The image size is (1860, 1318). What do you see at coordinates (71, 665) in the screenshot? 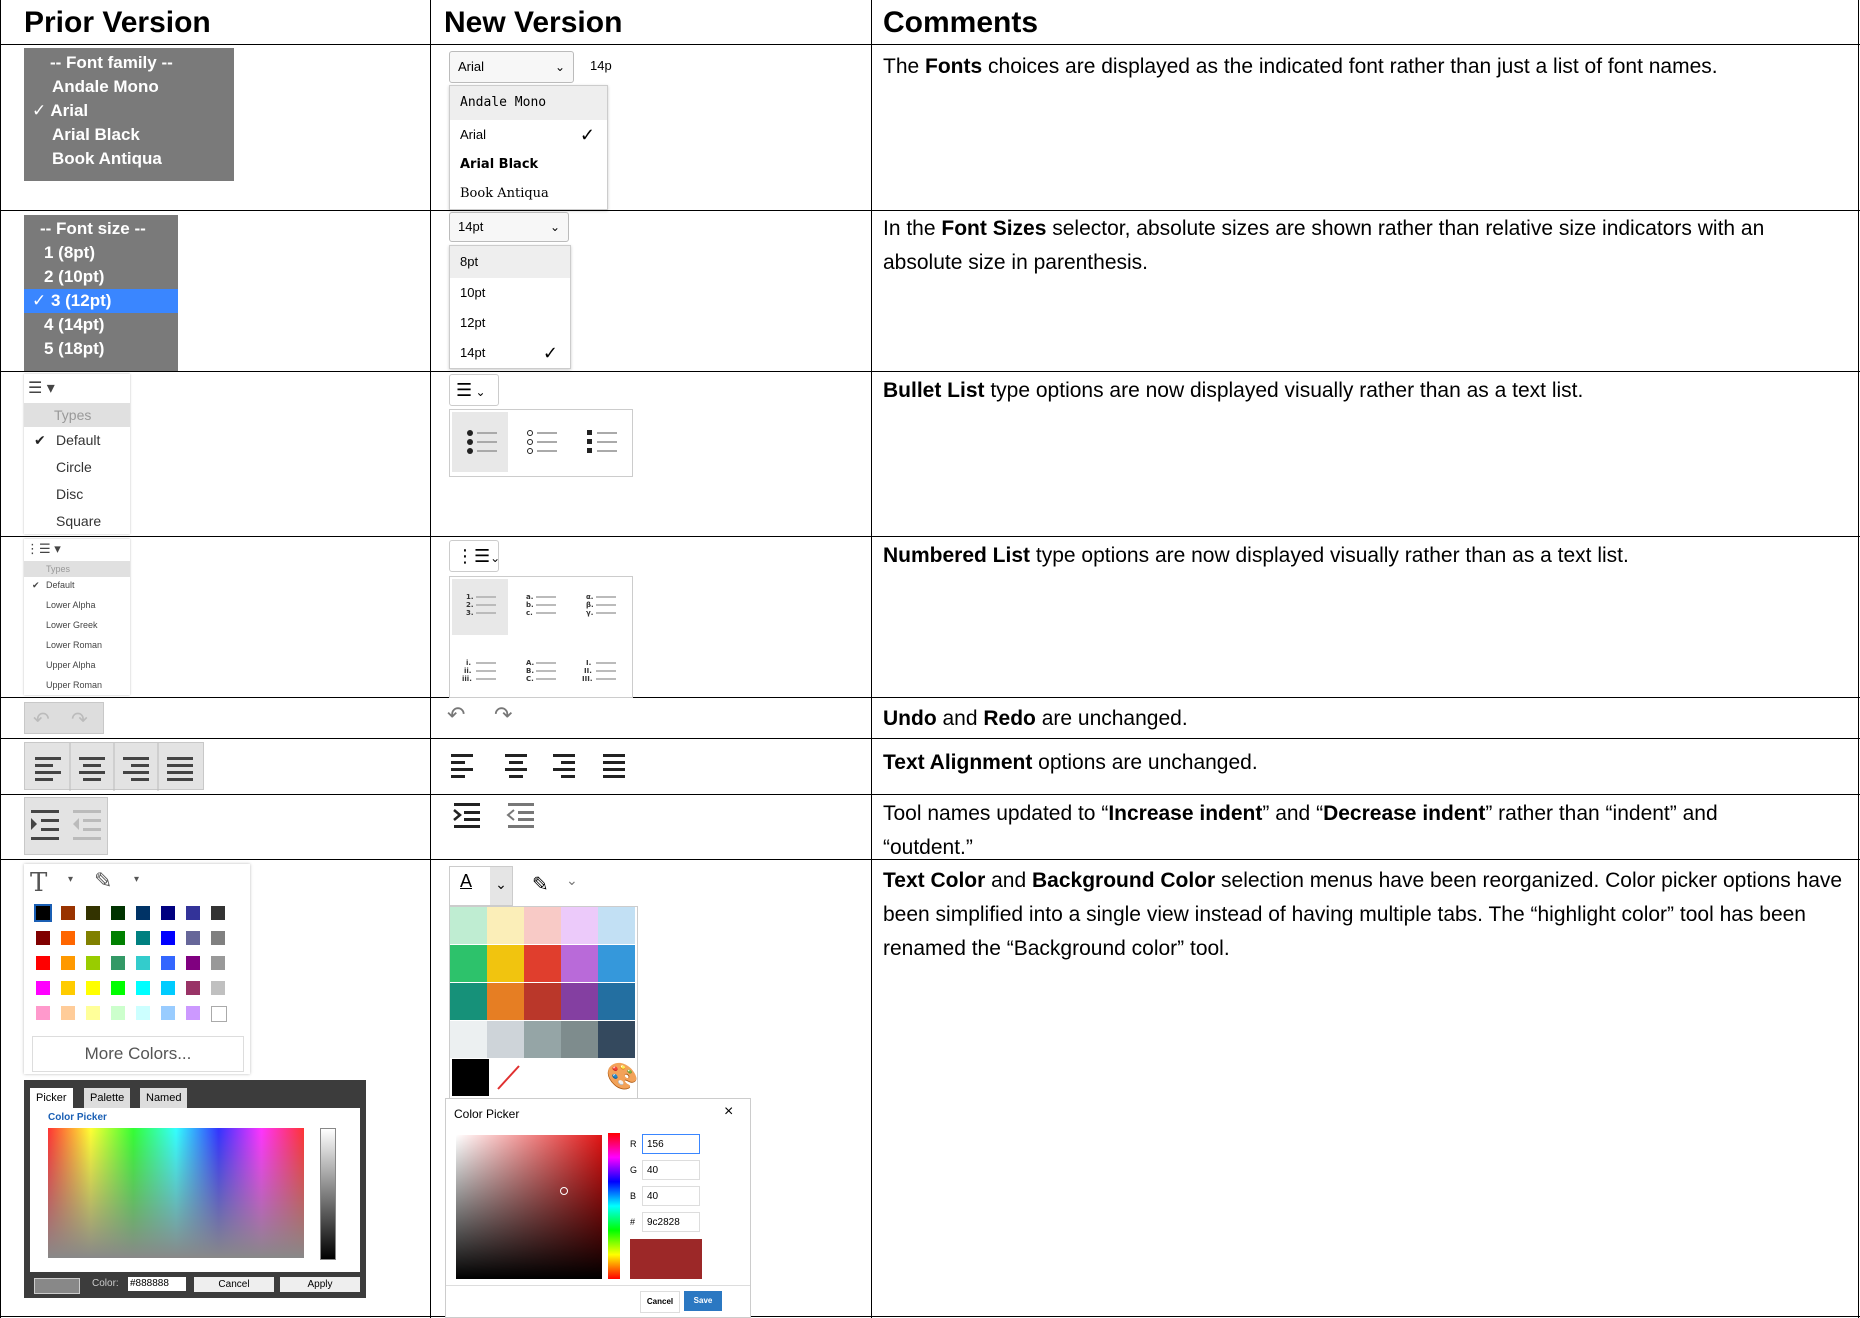
I see `number-type-upper-alpha: Upper Alpha` at bounding box center [71, 665].